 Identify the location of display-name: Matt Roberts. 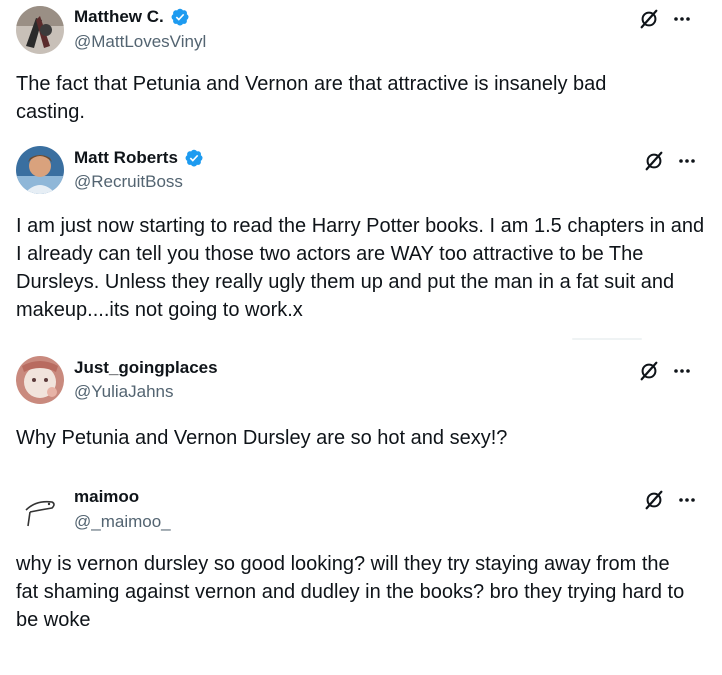
(126, 158).